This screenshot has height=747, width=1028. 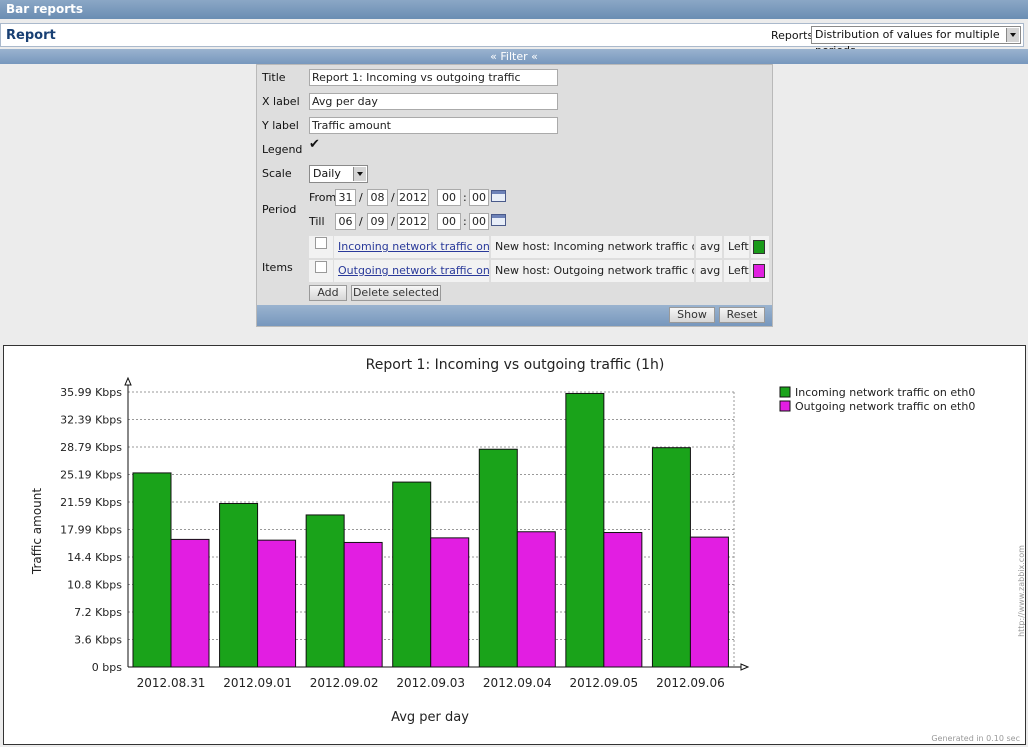 What do you see at coordinates (327, 173) in the screenshot?
I see `scale-select-value: Daily` at bounding box center [327, 173].